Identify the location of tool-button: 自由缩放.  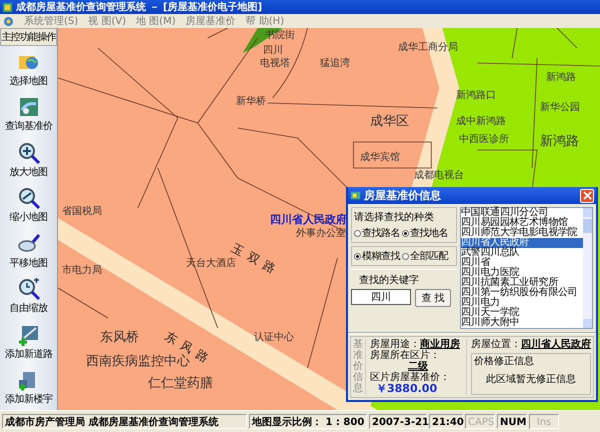
(29, 296).